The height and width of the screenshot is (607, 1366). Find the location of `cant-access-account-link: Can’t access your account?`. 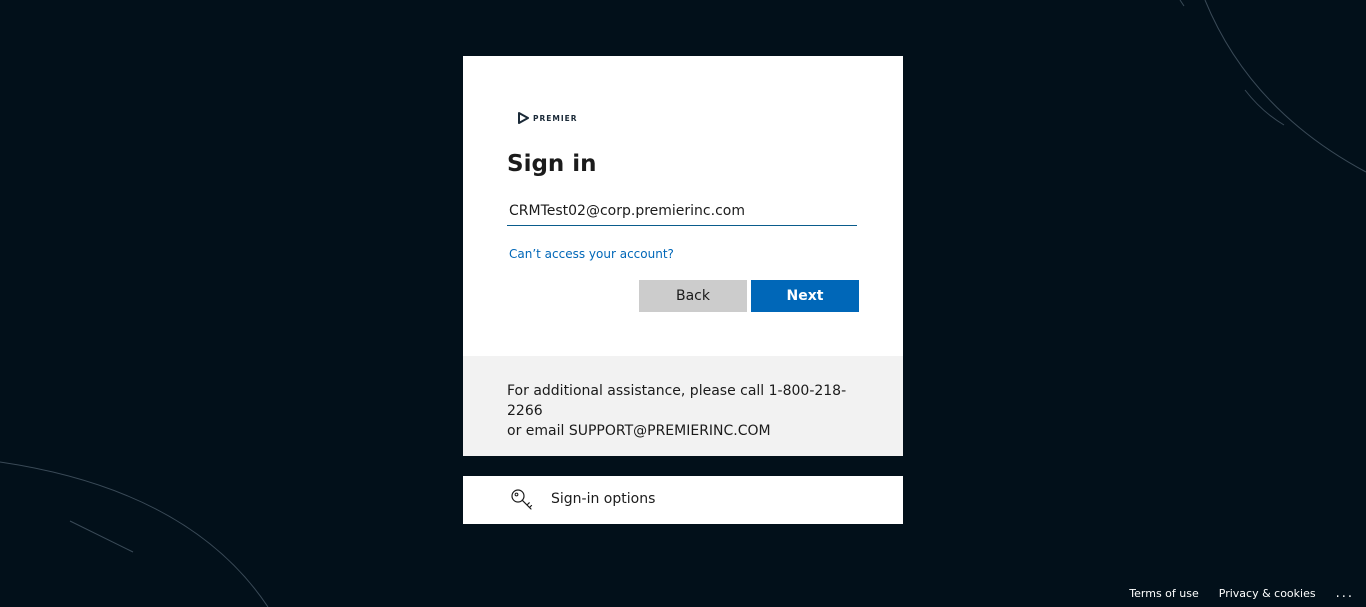

cant-access-account-link: Can’t access your account? is located at coordinates (591, 254).